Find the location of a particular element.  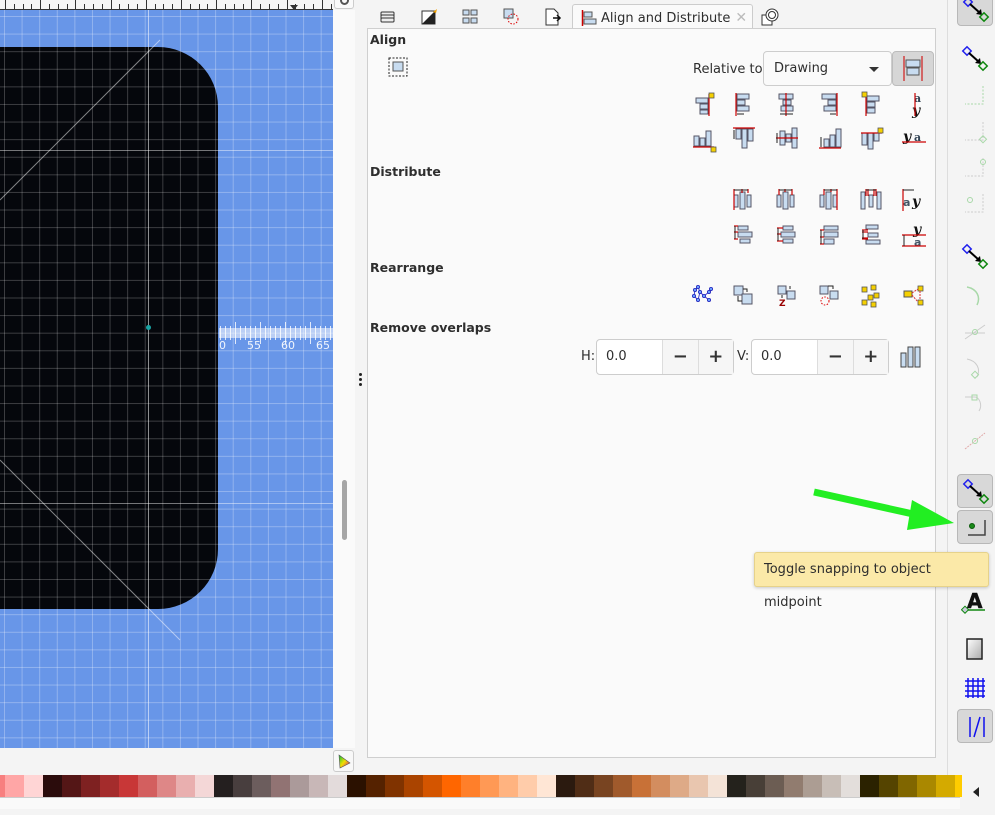

align-right-edges-to-left-anchor-button is located at coordinates (704, 104).